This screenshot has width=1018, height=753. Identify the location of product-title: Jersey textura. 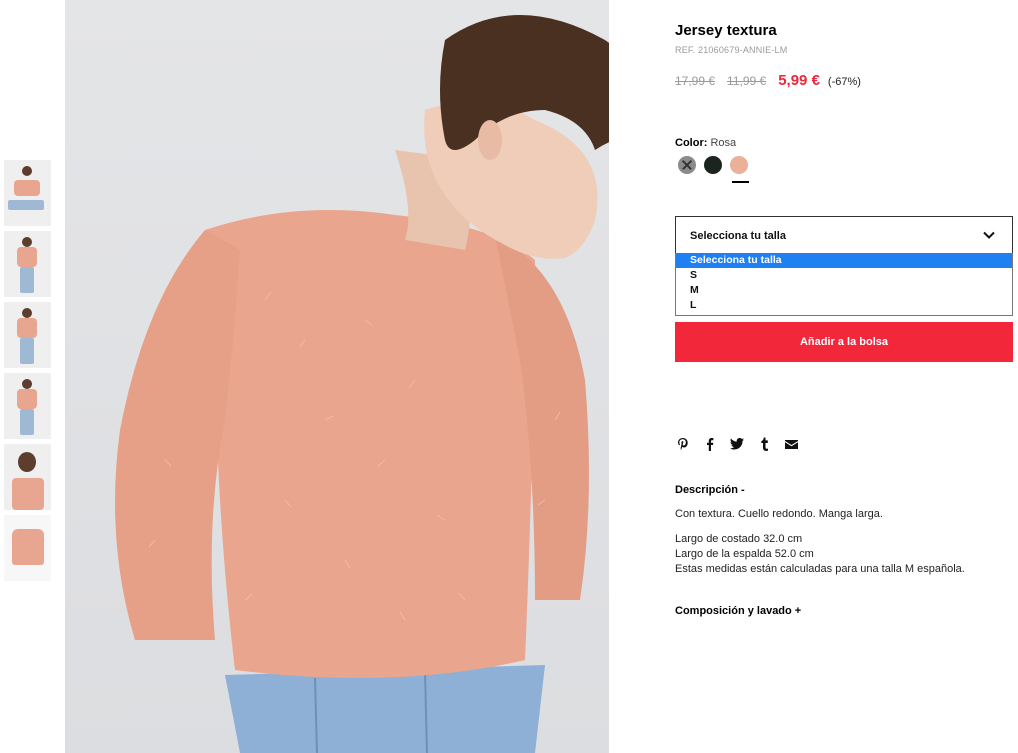
(726, 30).